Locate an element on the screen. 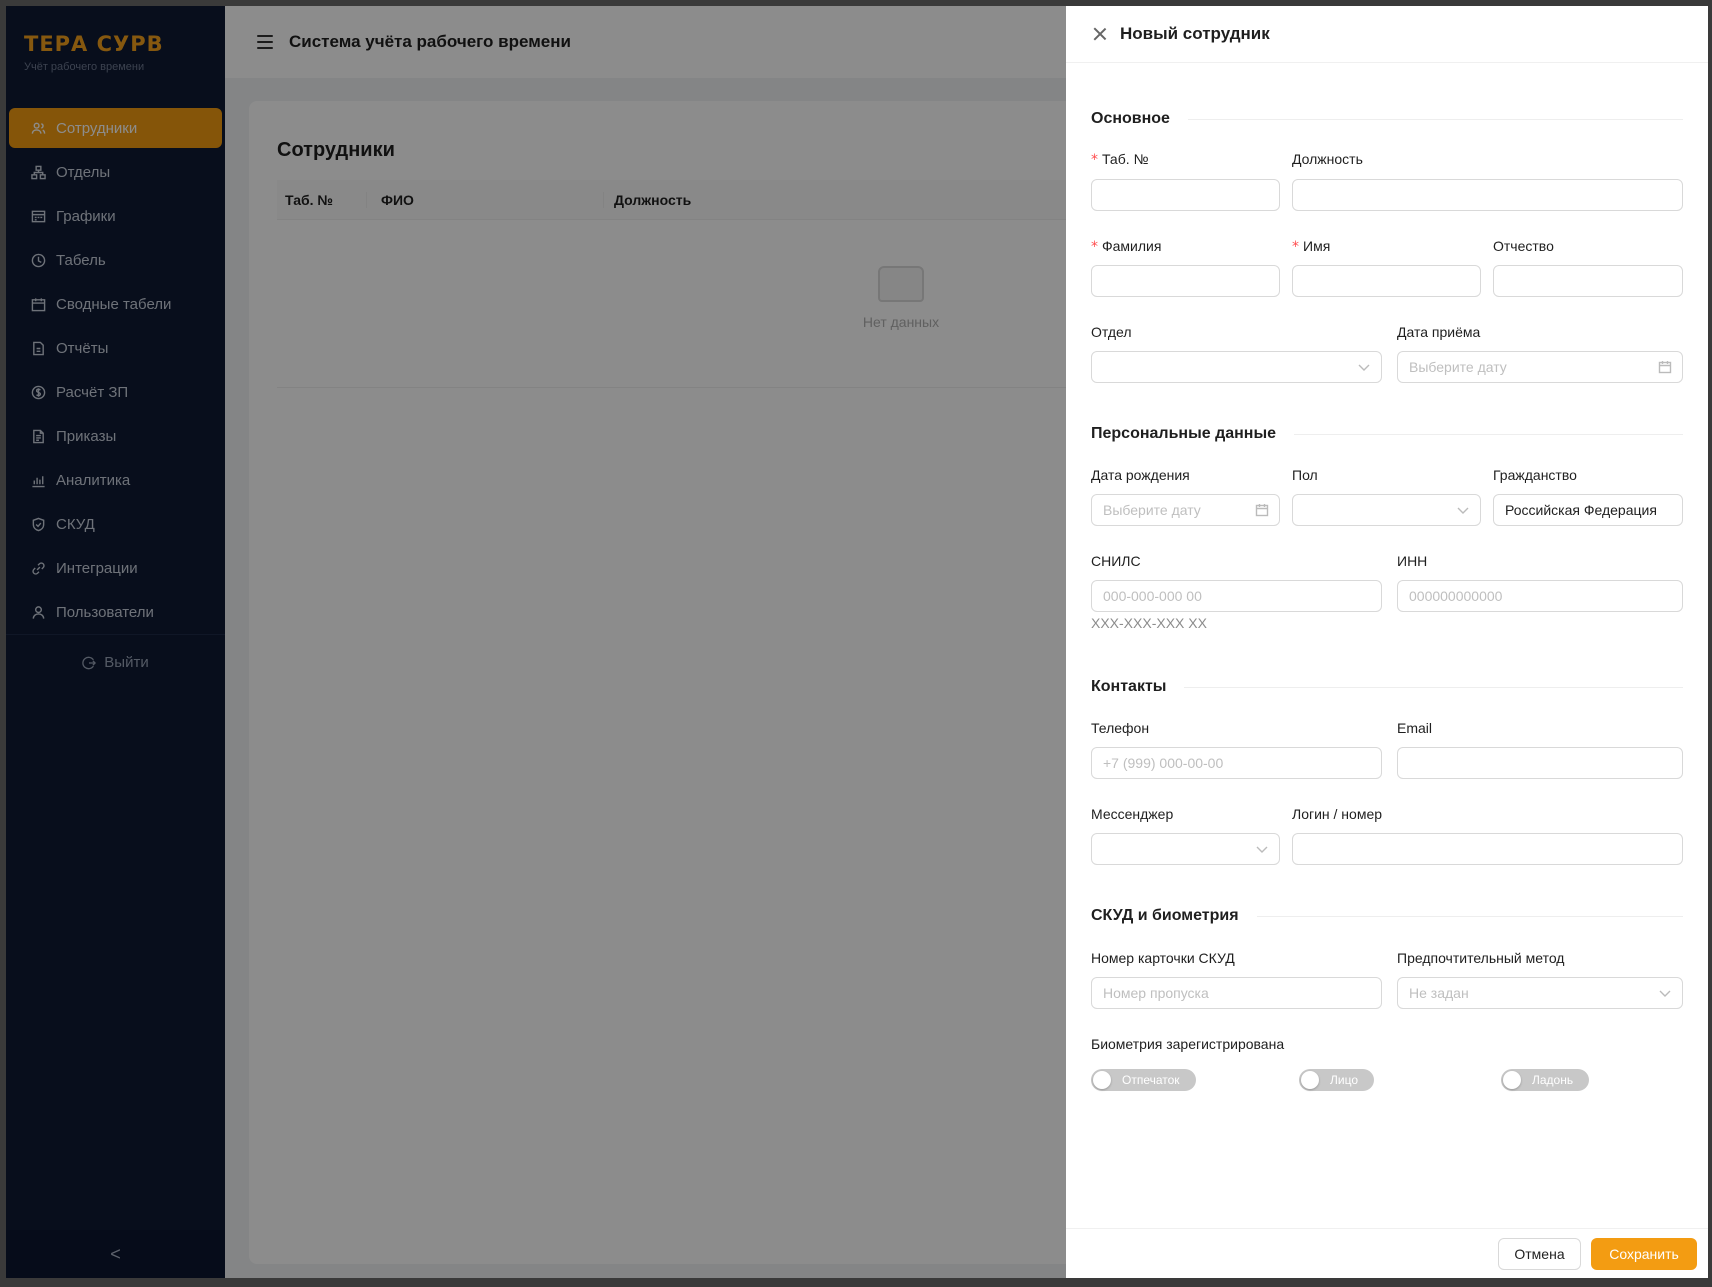 Image resolution: width=1712 pixels, height=1287 pixels. section-title: Персональные данные is located at coordinates (1184, 433).